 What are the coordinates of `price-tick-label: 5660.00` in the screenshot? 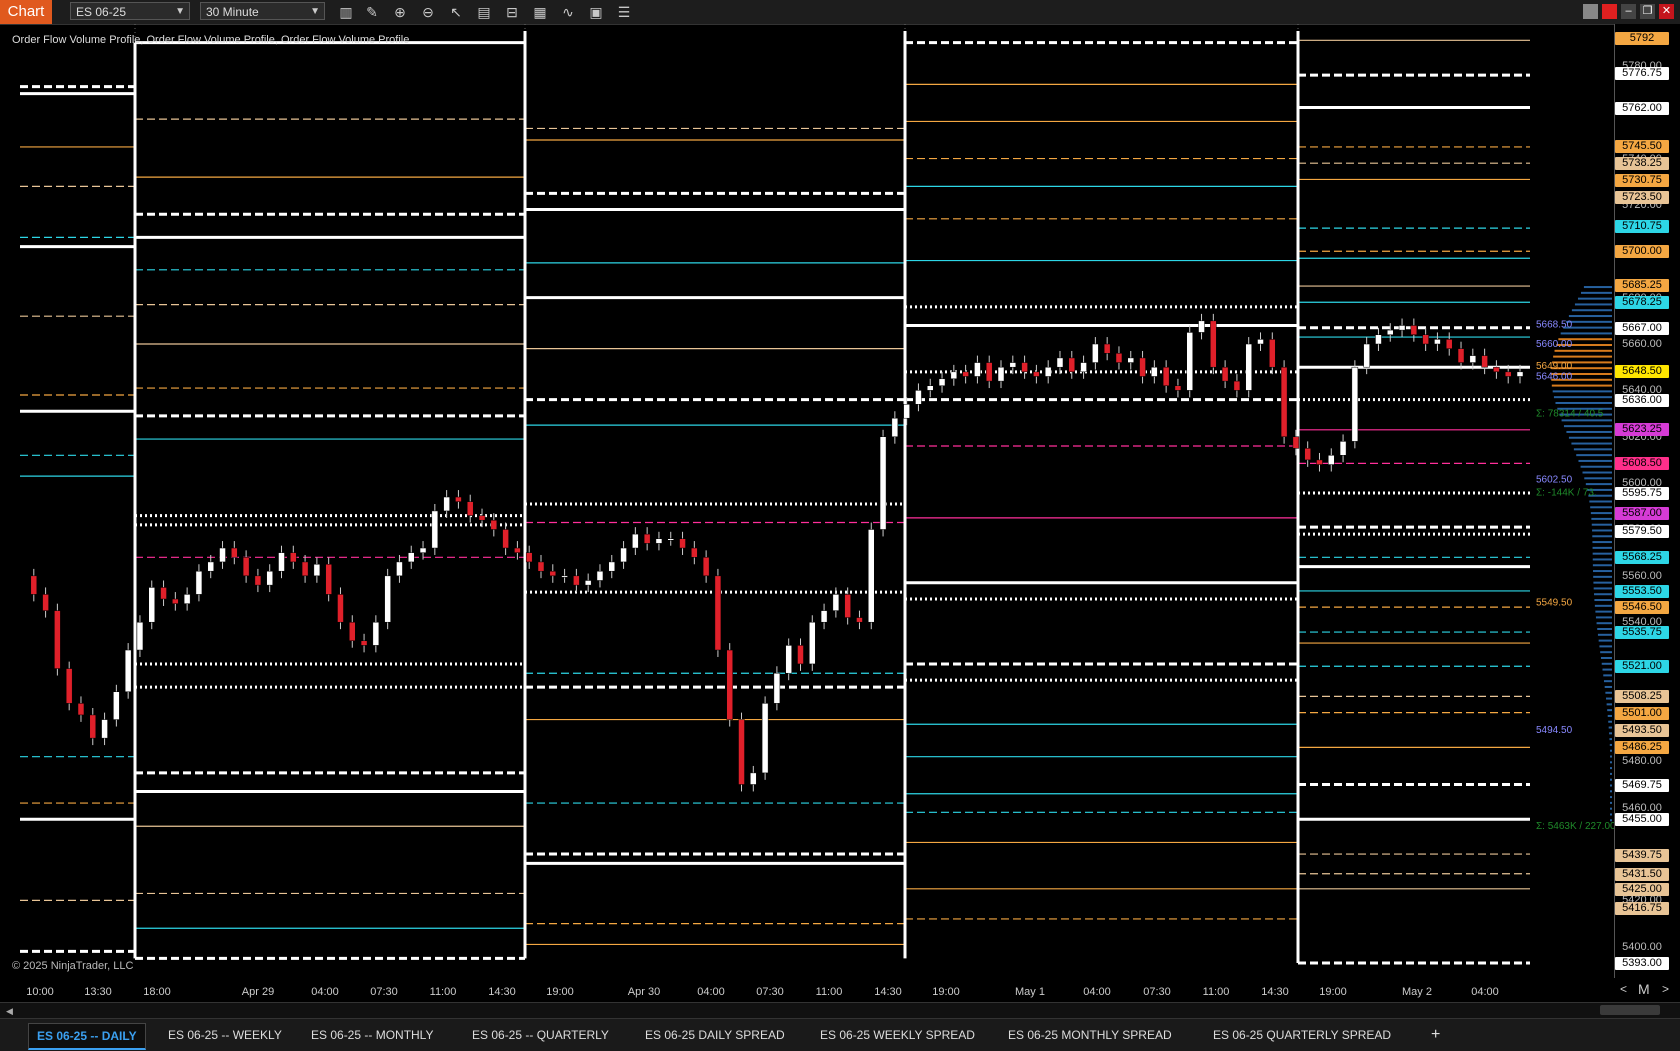 It's located at (1642, 344).